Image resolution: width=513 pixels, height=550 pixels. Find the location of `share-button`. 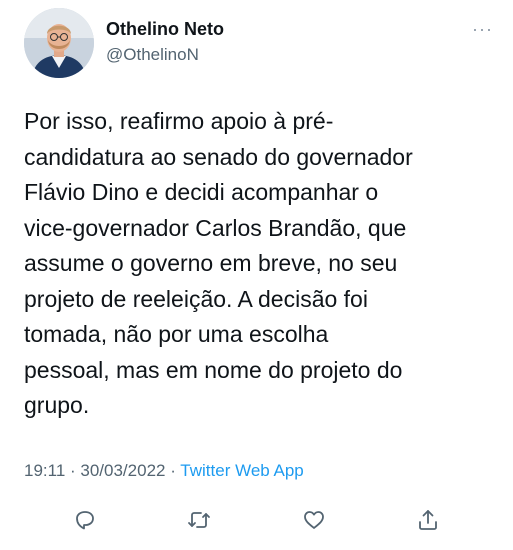

share-button is located at coordinates (428, 520).